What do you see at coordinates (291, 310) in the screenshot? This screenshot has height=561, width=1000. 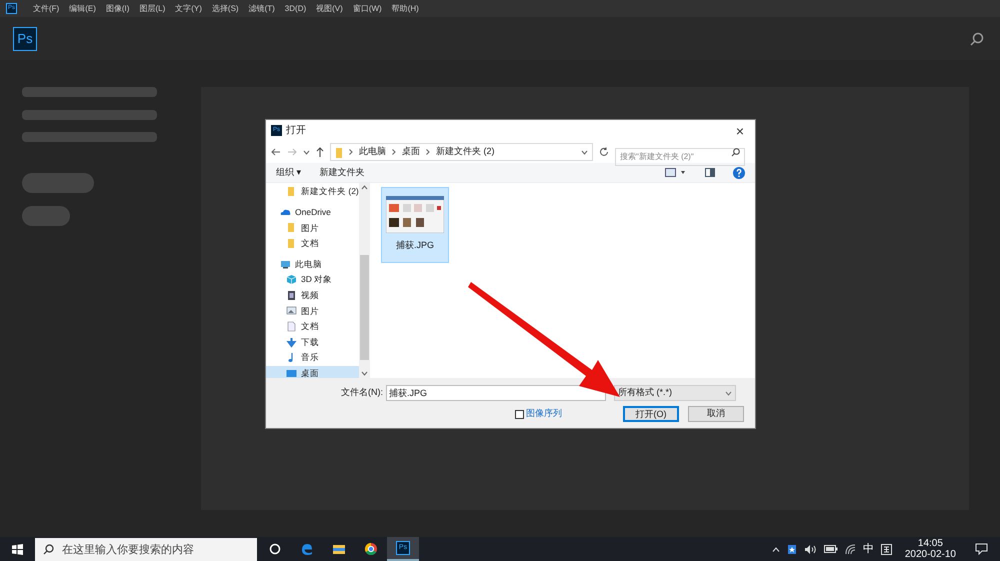 I see `image-icon` at bounding box center [291, 310].